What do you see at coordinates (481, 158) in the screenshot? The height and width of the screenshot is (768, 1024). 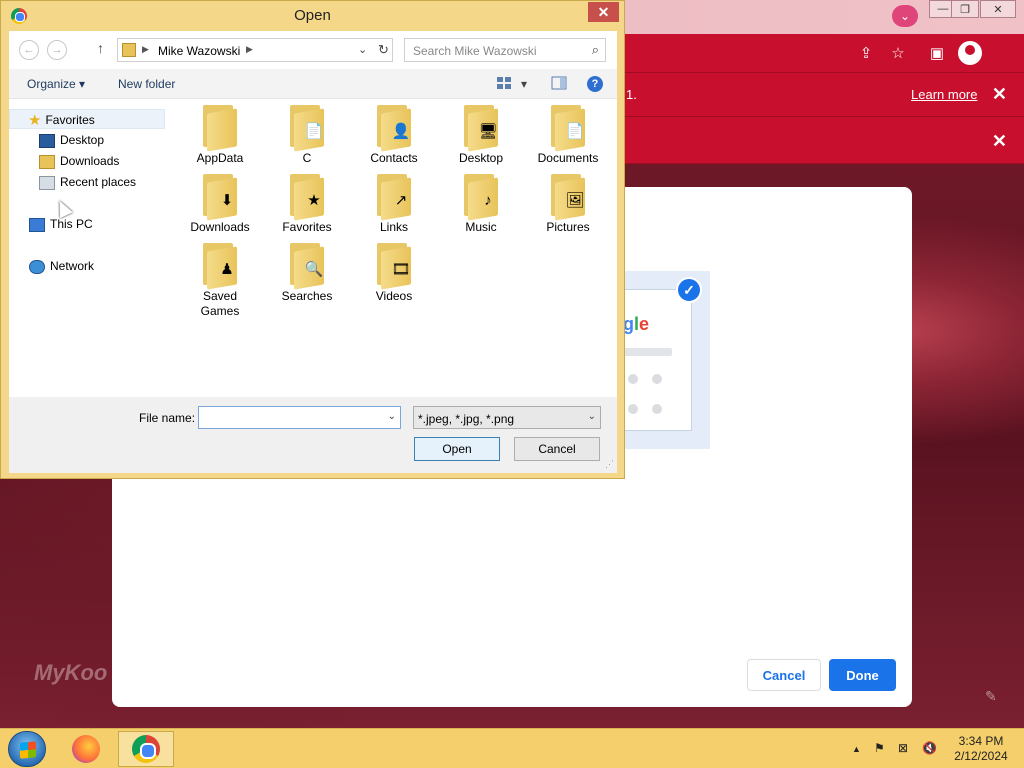 I see `folder-label: Desktop` at bounding box center [481, 158].